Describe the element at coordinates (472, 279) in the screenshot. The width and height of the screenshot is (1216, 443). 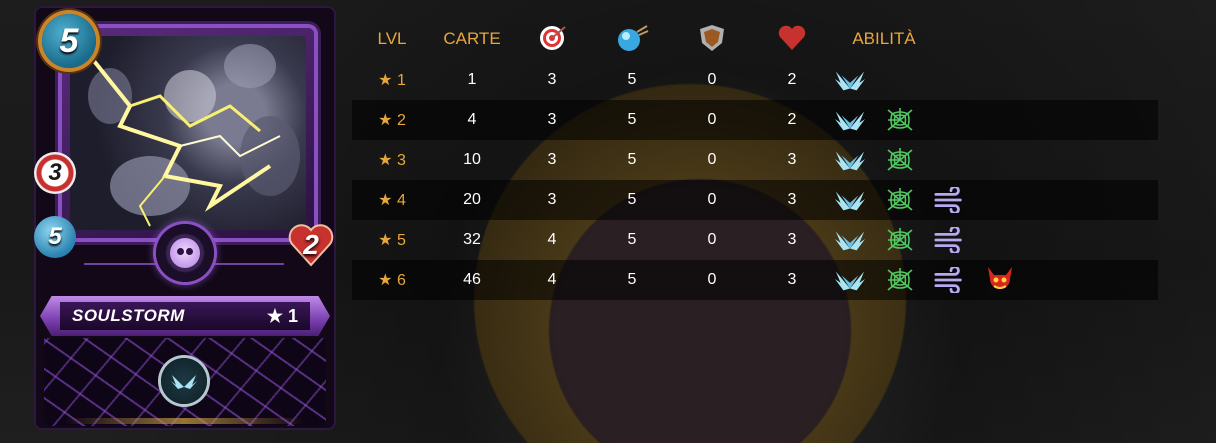
I see `cards-cell: 46` at that location.